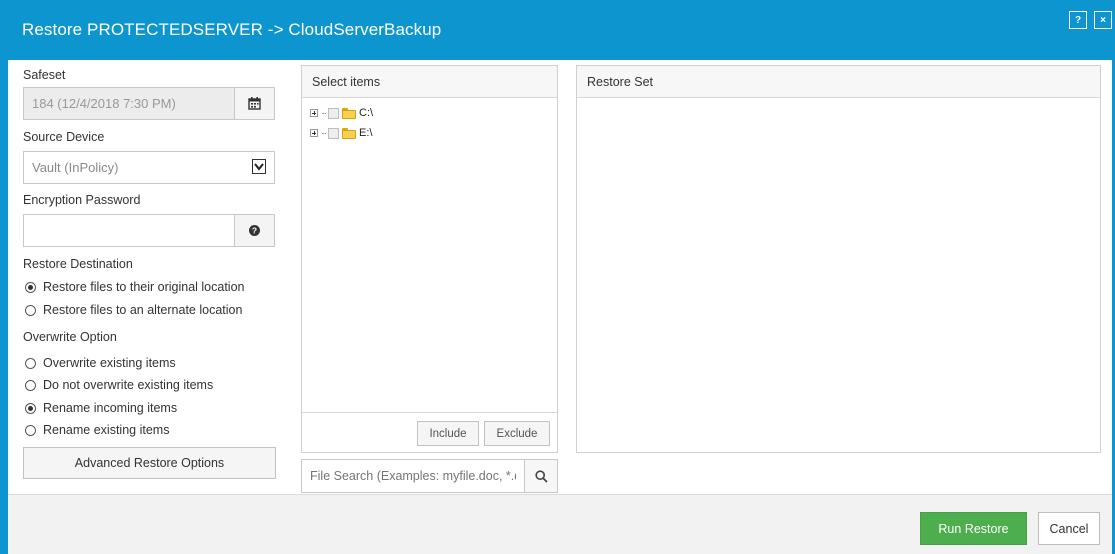 This screenshot has width=1115, height=554. I want to click on search-icon, so click(541, 476).